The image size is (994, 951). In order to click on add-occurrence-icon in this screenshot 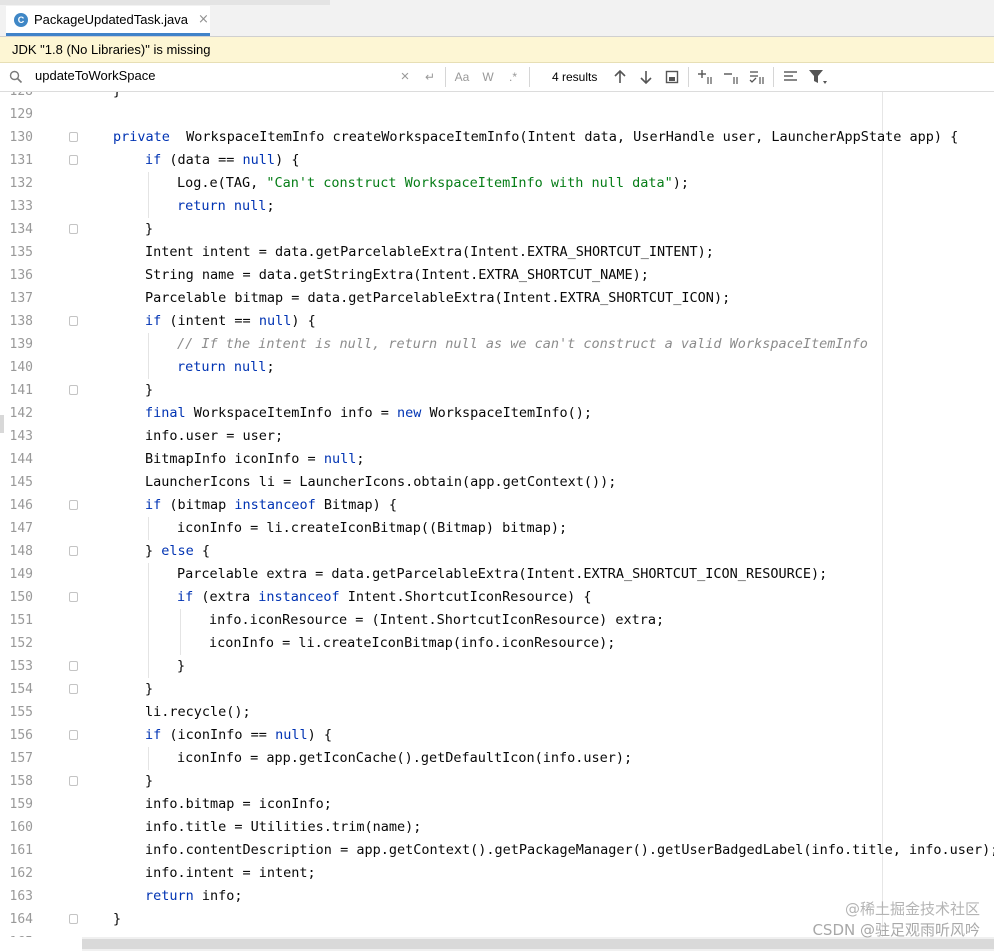, I will do `click(706, 77)`.